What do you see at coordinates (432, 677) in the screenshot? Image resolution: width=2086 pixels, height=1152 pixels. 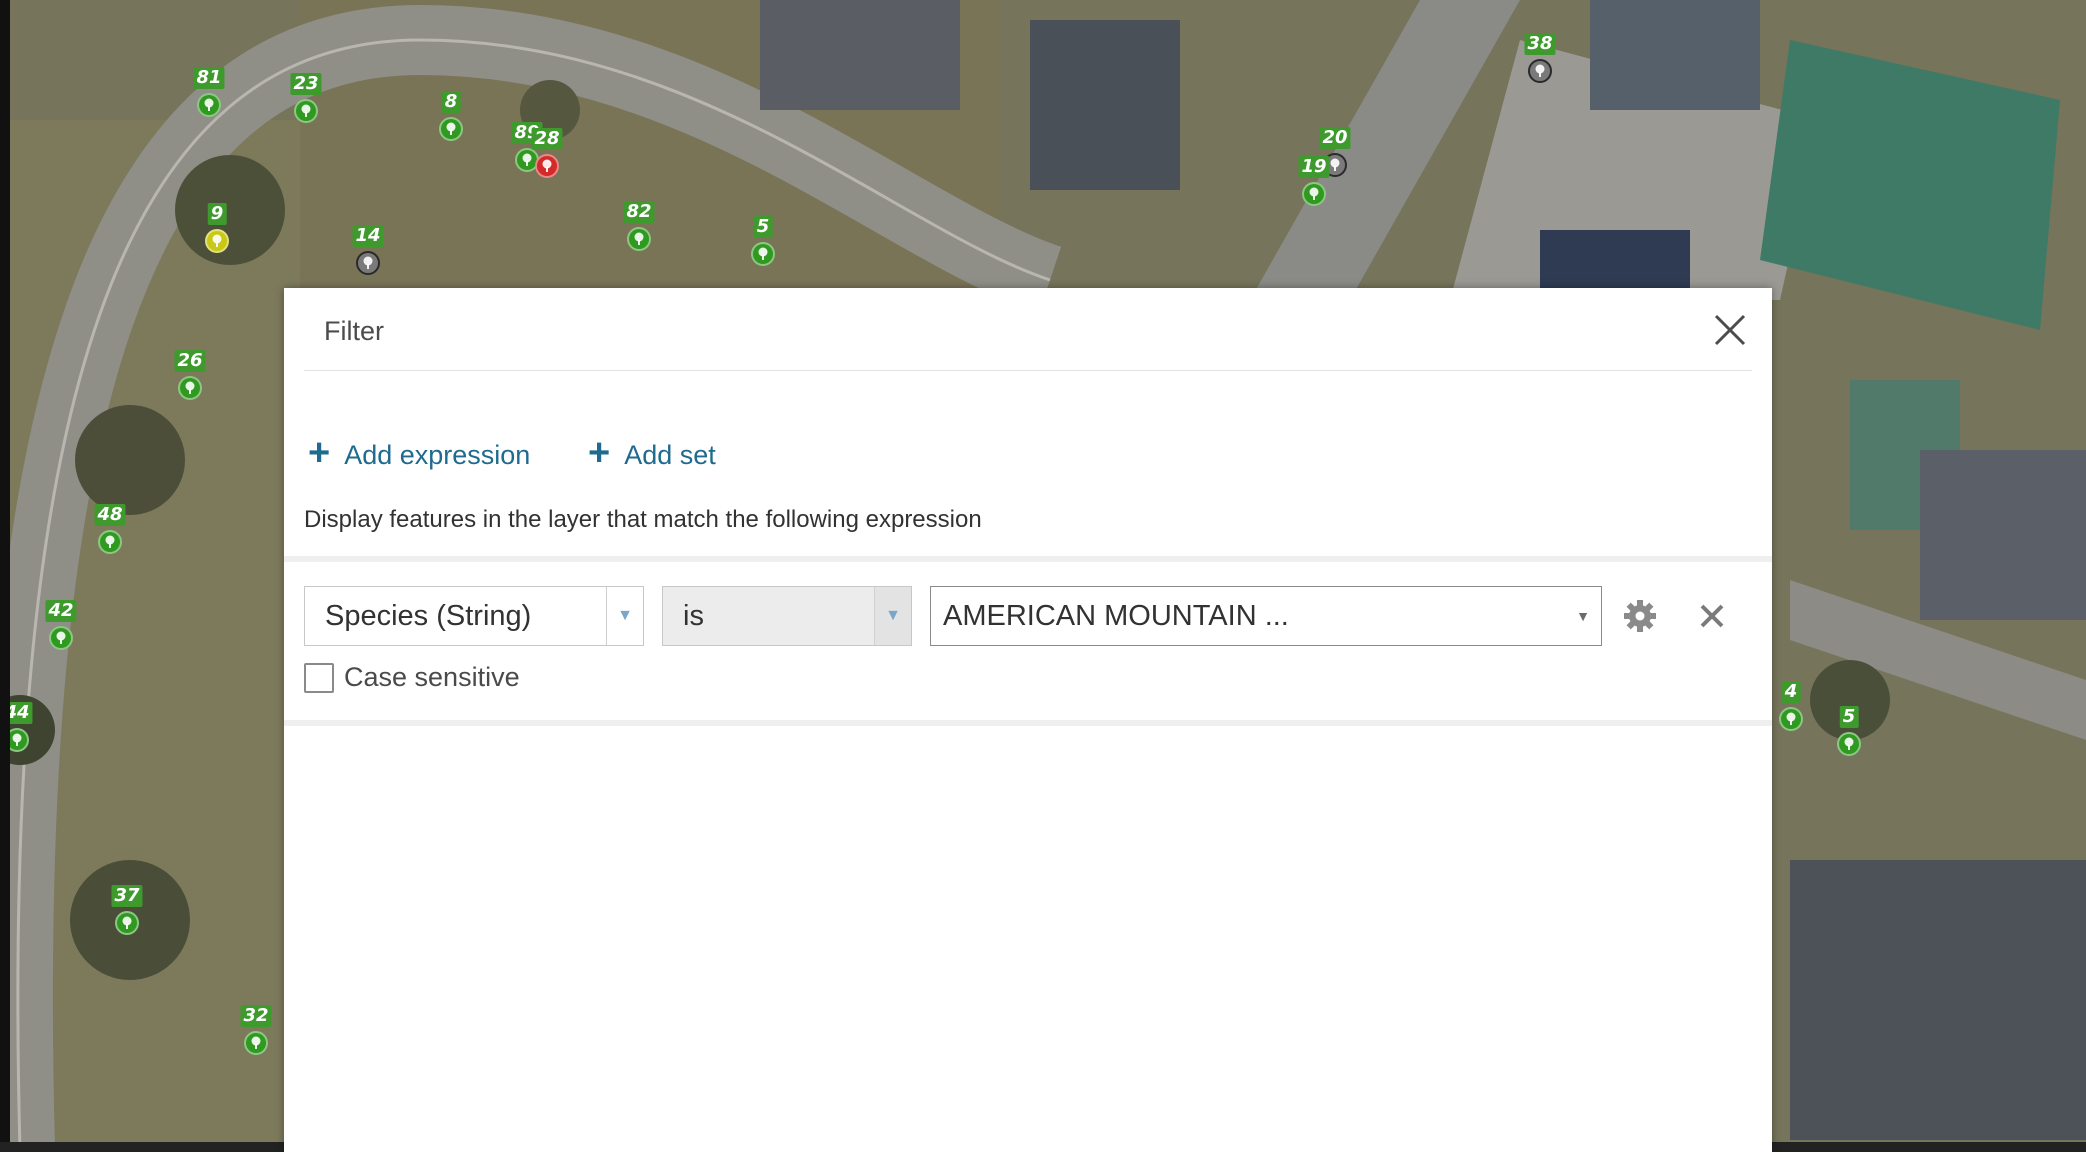 I see `case-sensitive-label: Case sensitive` at bounding box center [432, 677].